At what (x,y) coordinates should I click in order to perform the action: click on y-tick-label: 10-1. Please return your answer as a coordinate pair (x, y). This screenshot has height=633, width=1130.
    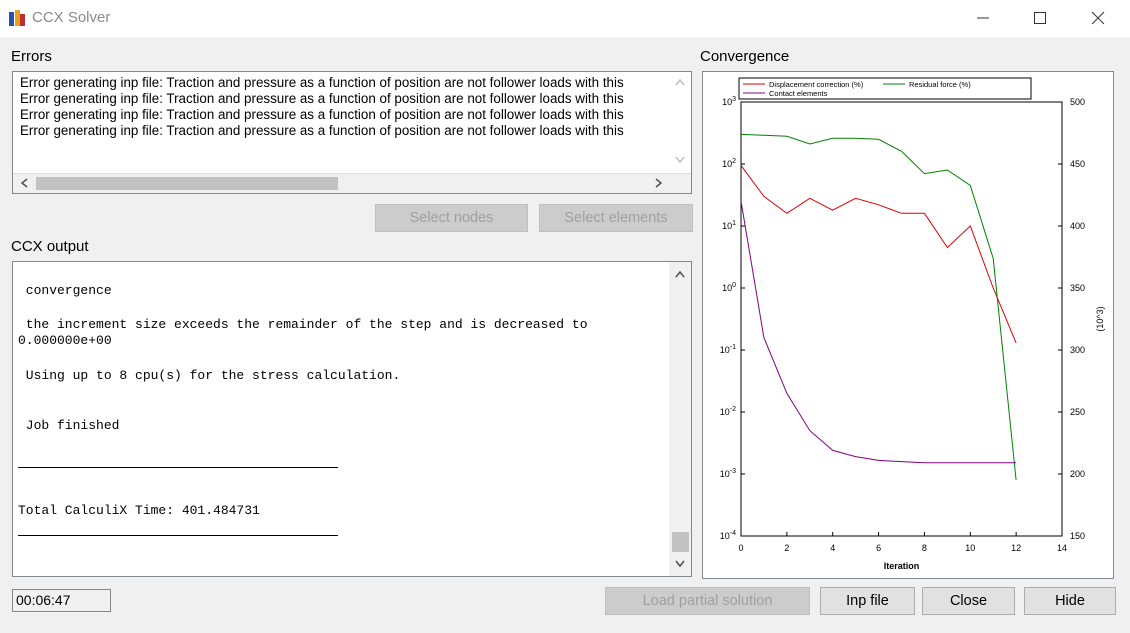
    Looking at the image, I should click on (728, 349).